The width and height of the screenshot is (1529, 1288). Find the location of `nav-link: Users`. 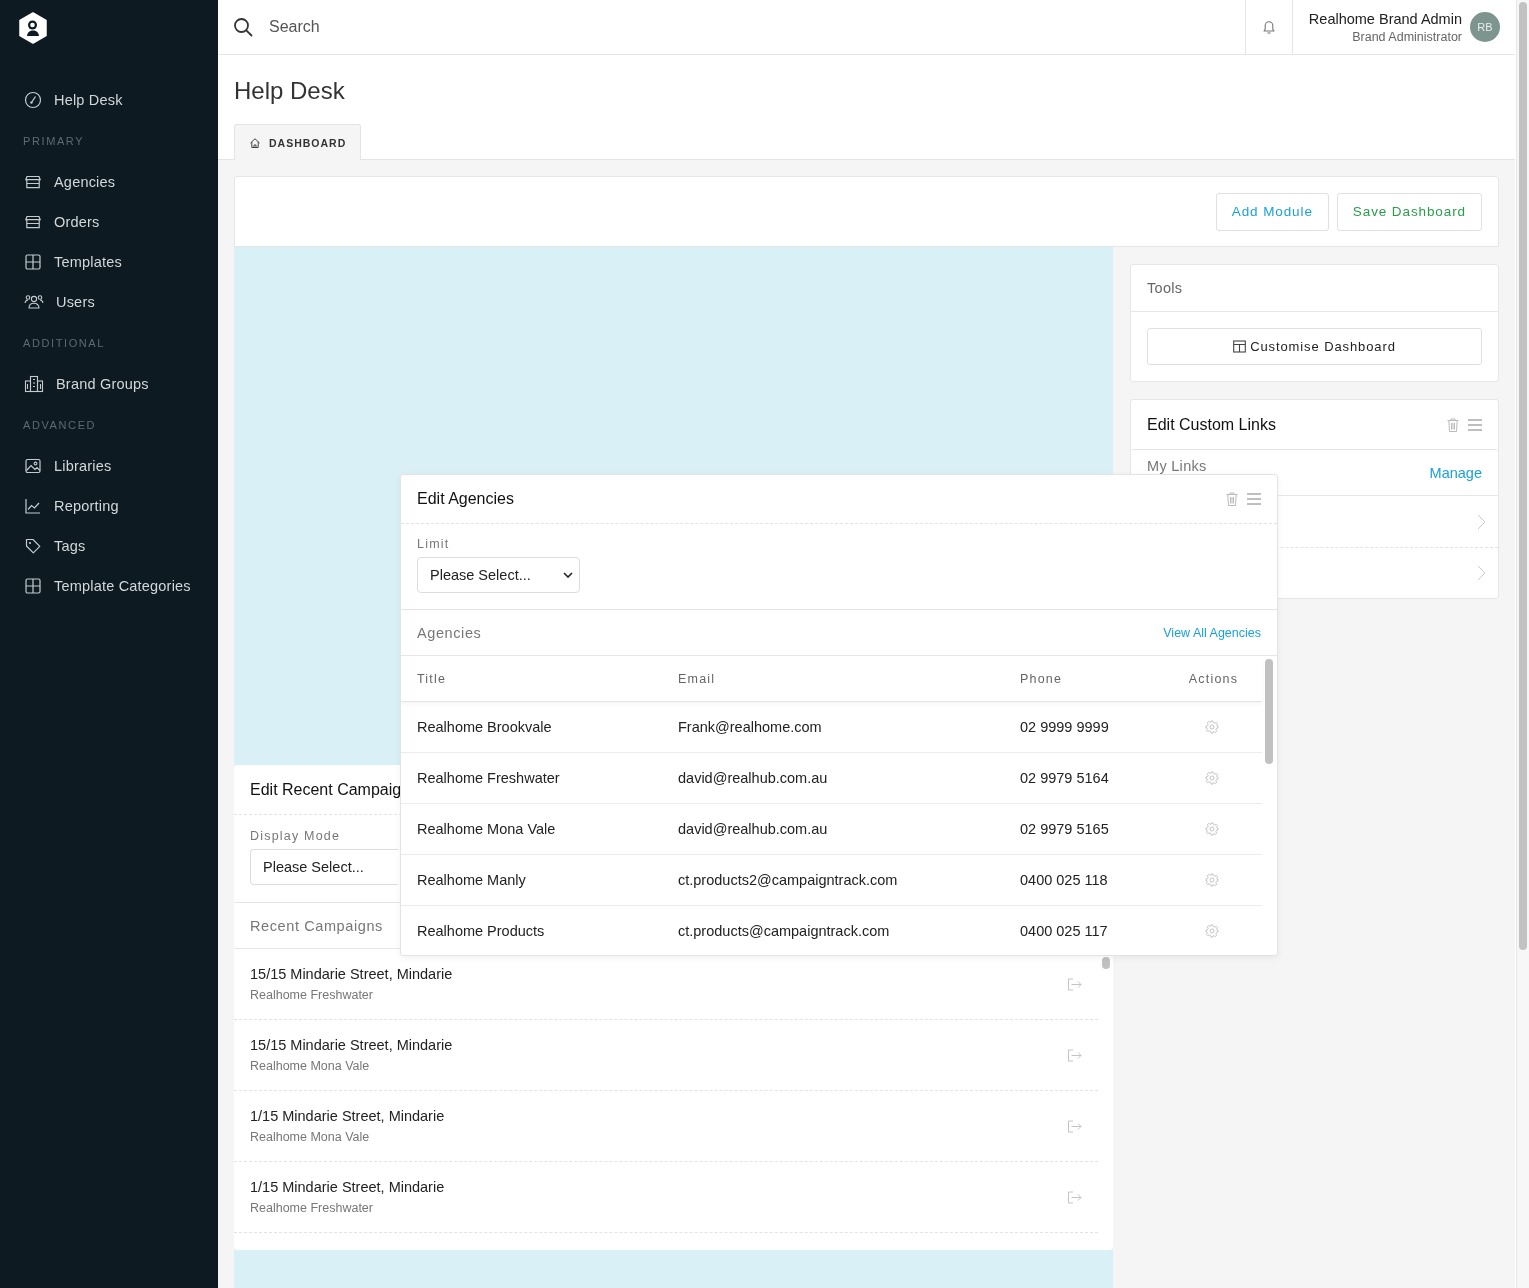

nav-link: Users is located at coordinates (47, 302).